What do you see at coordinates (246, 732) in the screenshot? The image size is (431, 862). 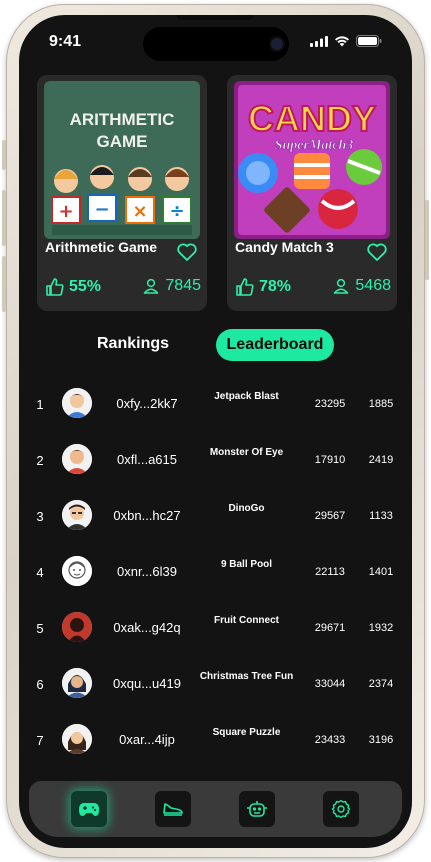 I see `game-name: Square Puzzle` at bounding box center [246, 732].